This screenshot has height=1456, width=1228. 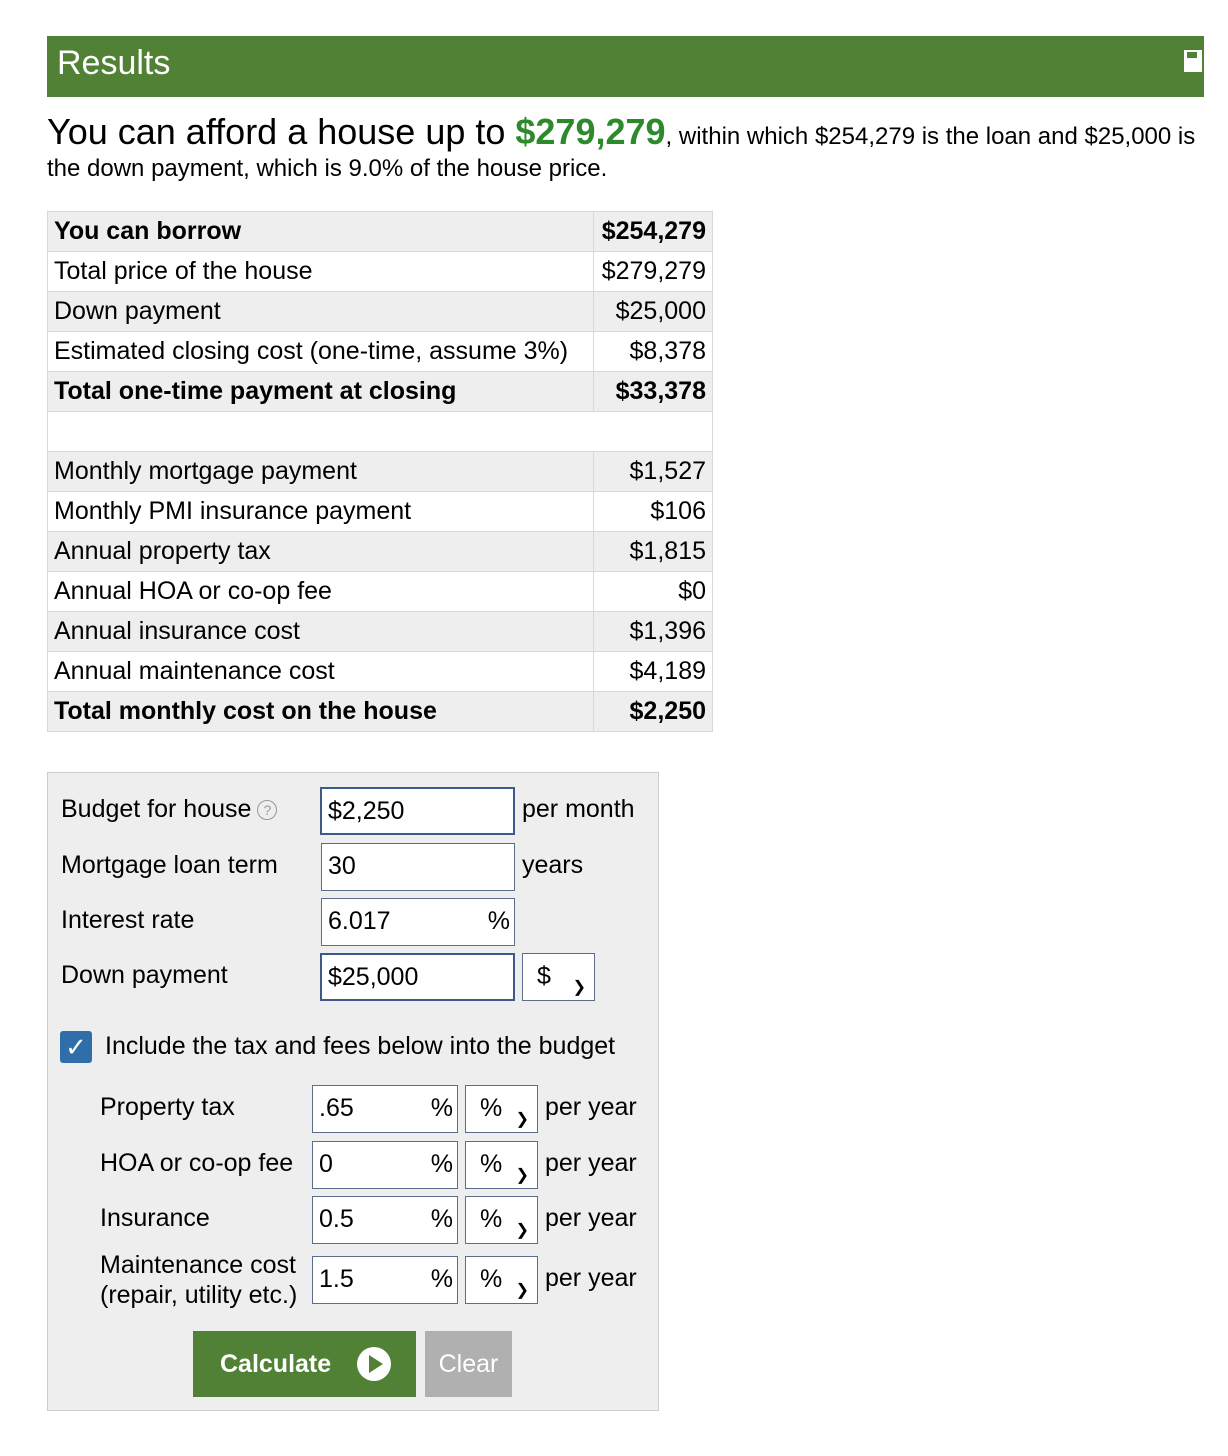 What do you see at coordinates (169, 865) in the screenshot?
I see `loan-term-label: Mortgage loan term` at bounding box center [169, 865].